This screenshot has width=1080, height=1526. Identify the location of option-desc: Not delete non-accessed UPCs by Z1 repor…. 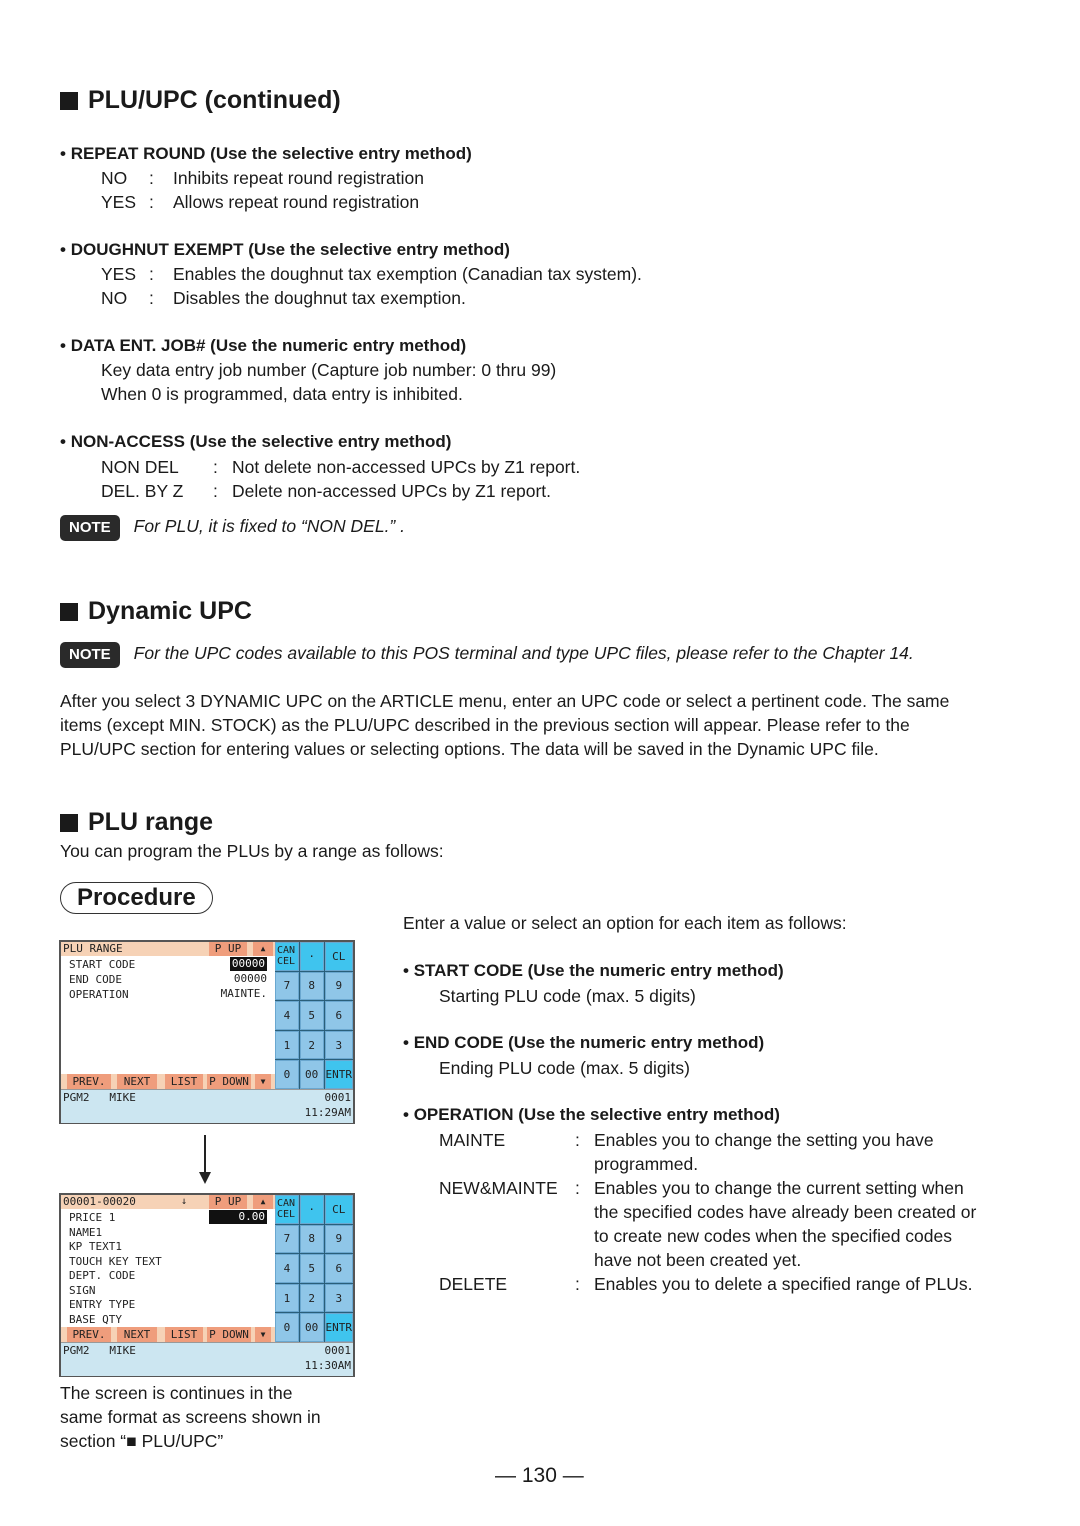
(406, 467).